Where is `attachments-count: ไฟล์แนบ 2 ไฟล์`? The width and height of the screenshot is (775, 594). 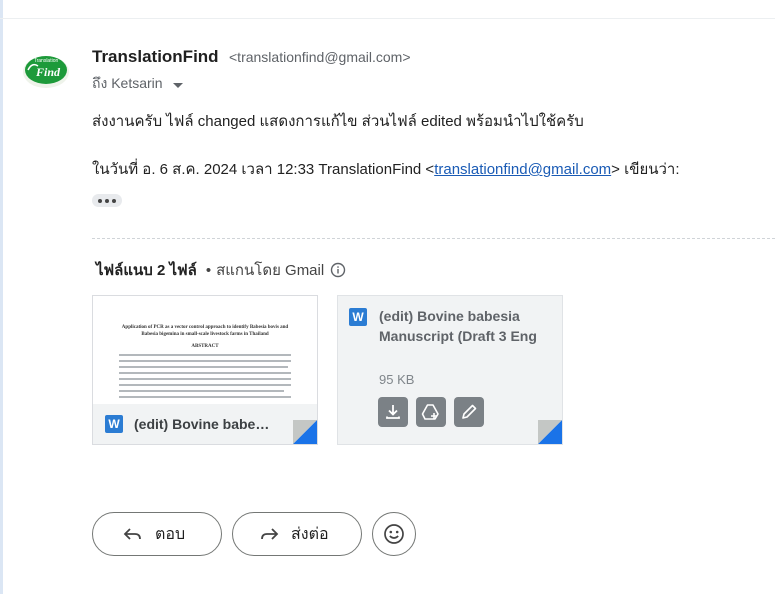
attachments-count: ไฟล์แนบ 2 ไฟล์ is located at coordinates (146, 270).